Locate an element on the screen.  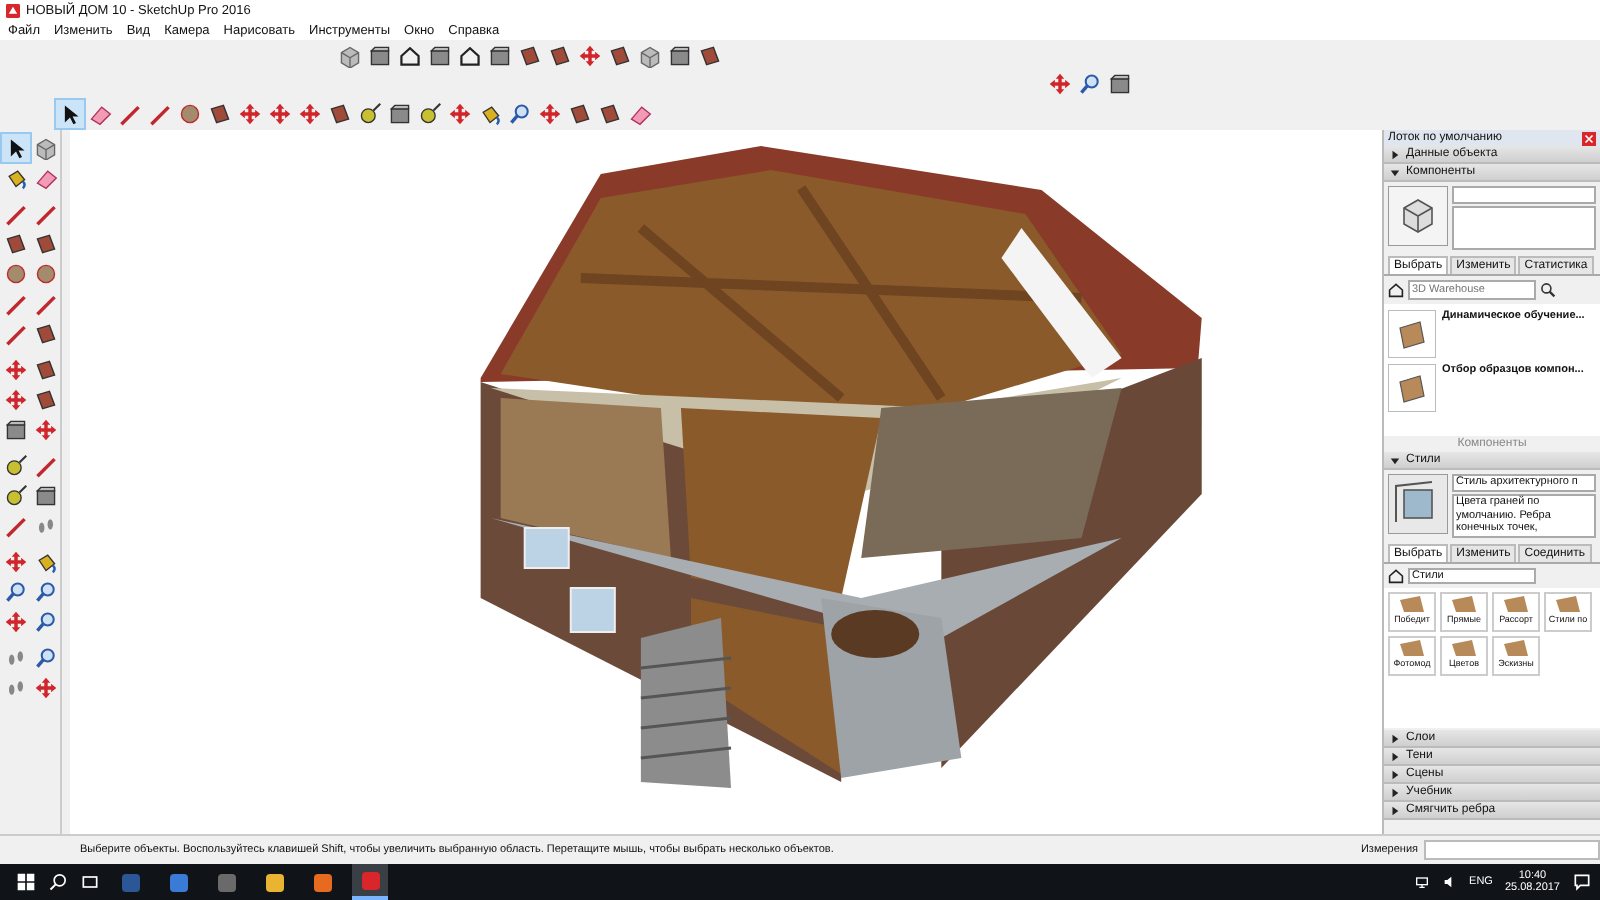
close-icon is located at coordinates (1589, 138).